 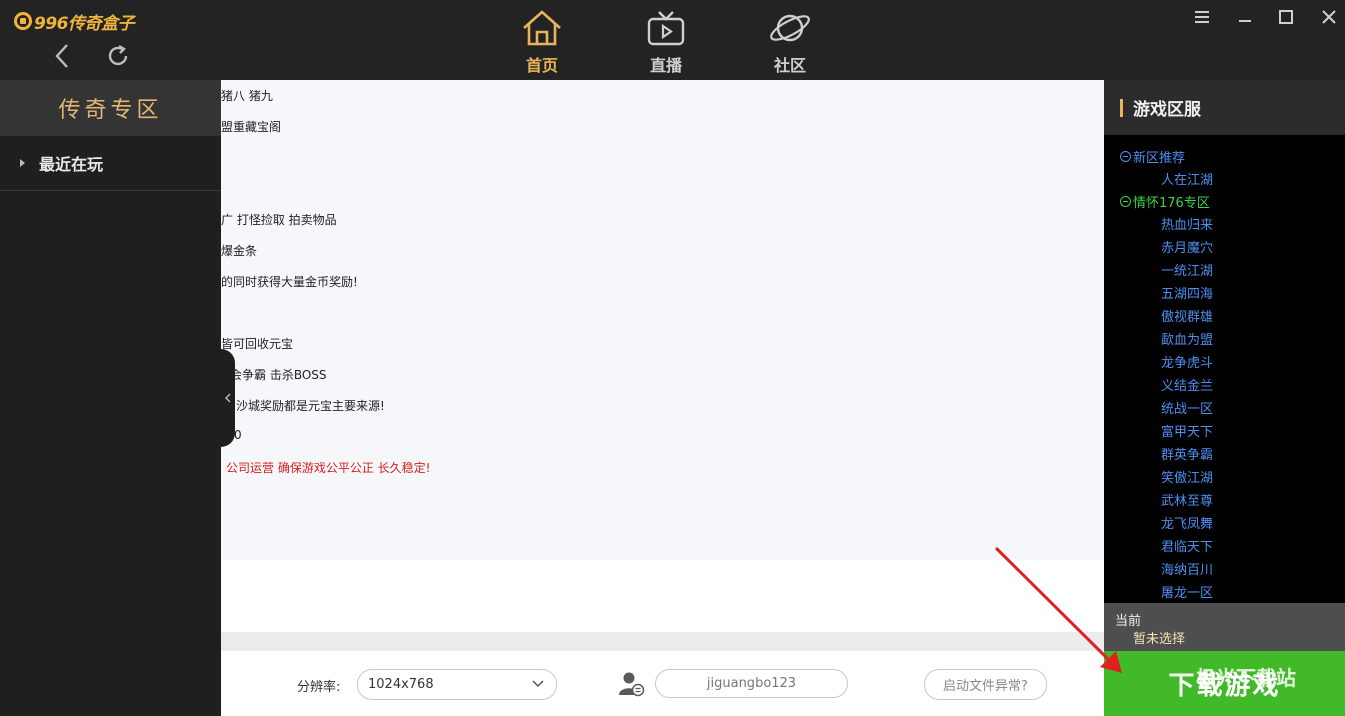 I want to click on server-panel-header: 游戏区服, so click(x=1224, y=107).